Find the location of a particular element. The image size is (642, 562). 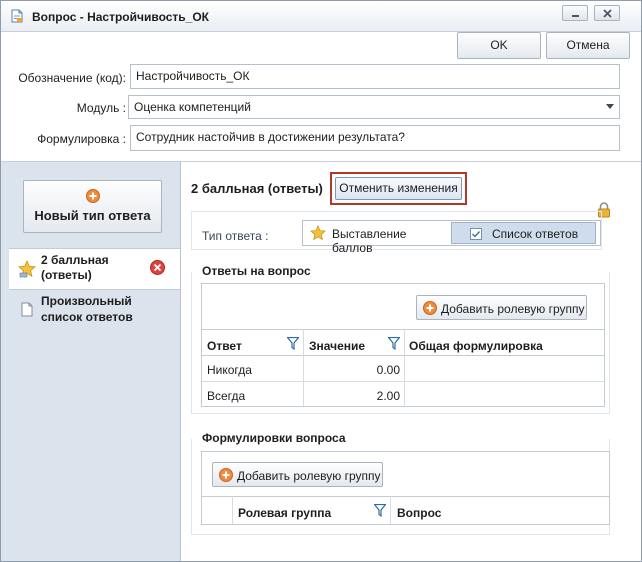

close-button is located at coordinates (607, 13).